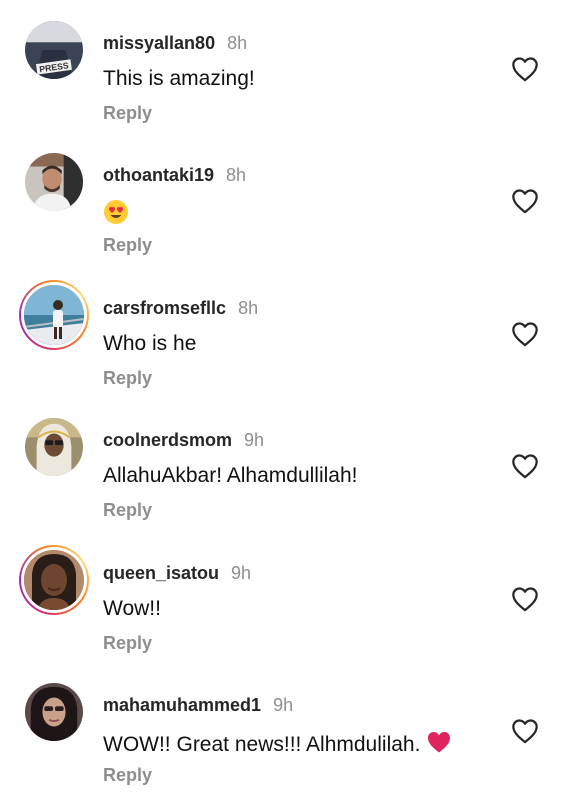 The height and width of the screenshot is (812, 570). What do you see at coordinates (167, 440) in the screenshot?
I see `username-text: coolnerdsmom` at bounding box center [167, 440].